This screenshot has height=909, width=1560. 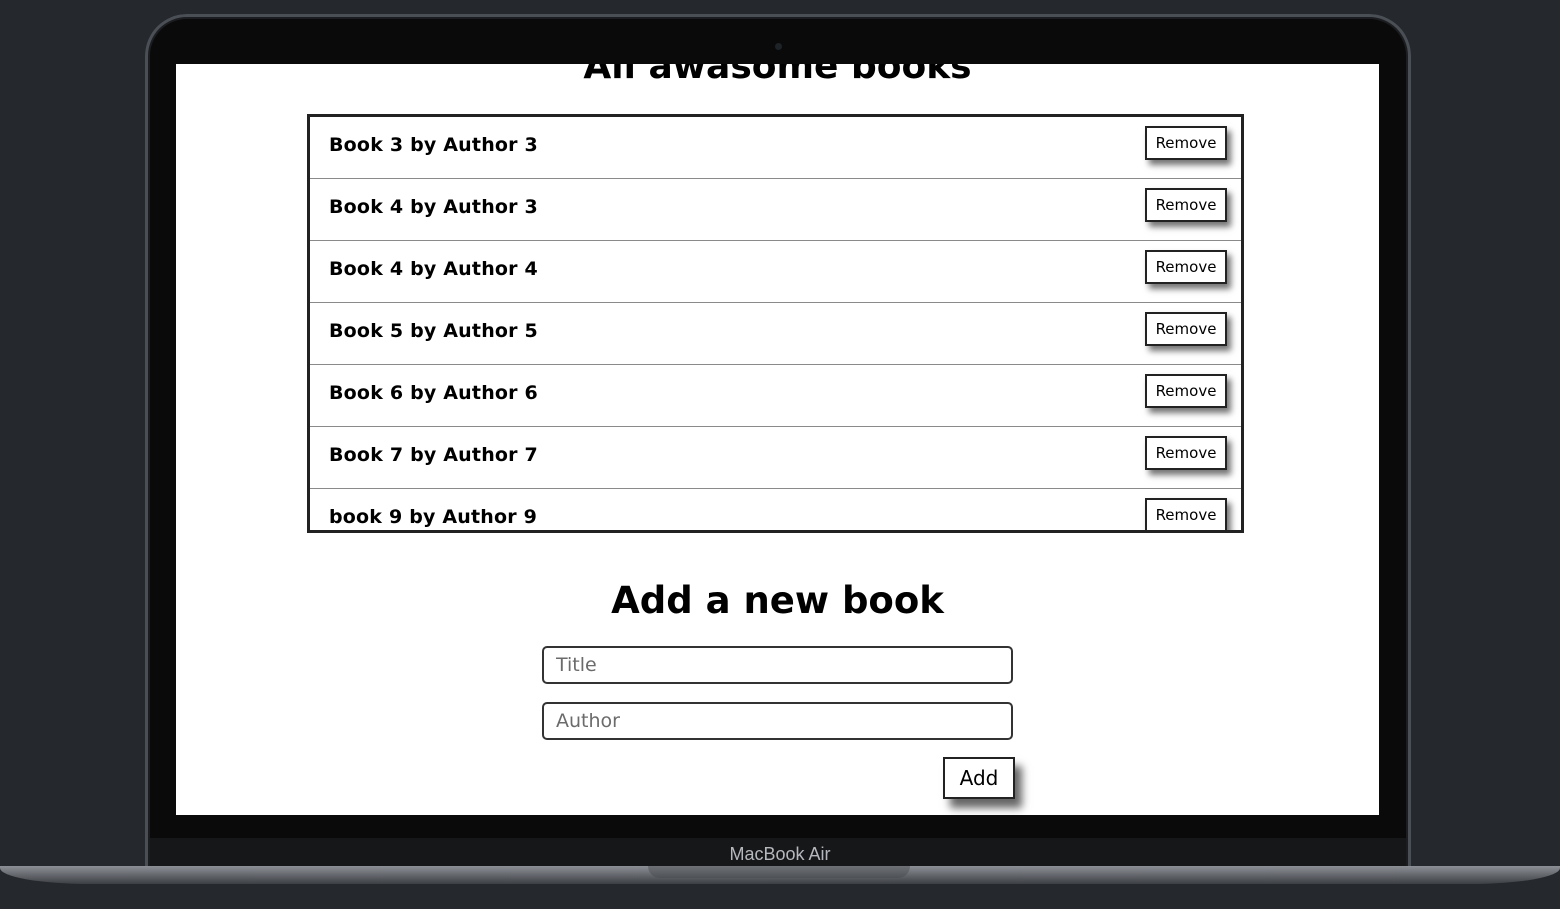 What do you see at coordinates (433, 145) in the screenshot?
I see `book-text: Book 3 by Author 3` at bounding box center [433, 145].